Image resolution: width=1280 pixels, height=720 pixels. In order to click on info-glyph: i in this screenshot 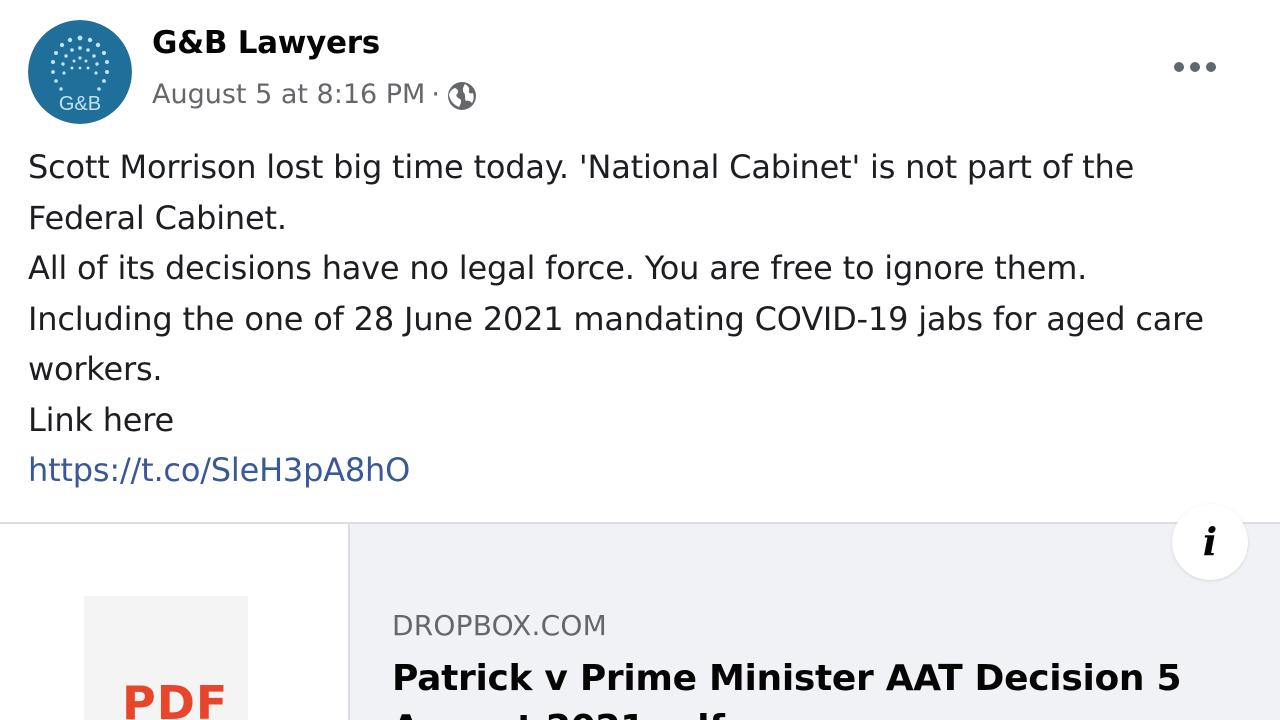, I will do `click(1210, 541)`.